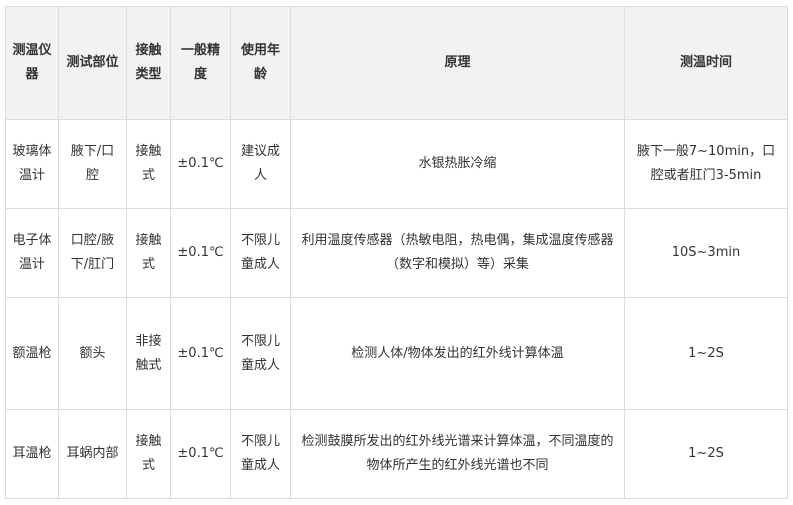 Image resolution: width=793 pixels, height=505 pixels. What do you see at coordinates (706, 253) in the screenshot?
I see `cell-measure-time: 10S~3min` at bounding box center [706, 253].